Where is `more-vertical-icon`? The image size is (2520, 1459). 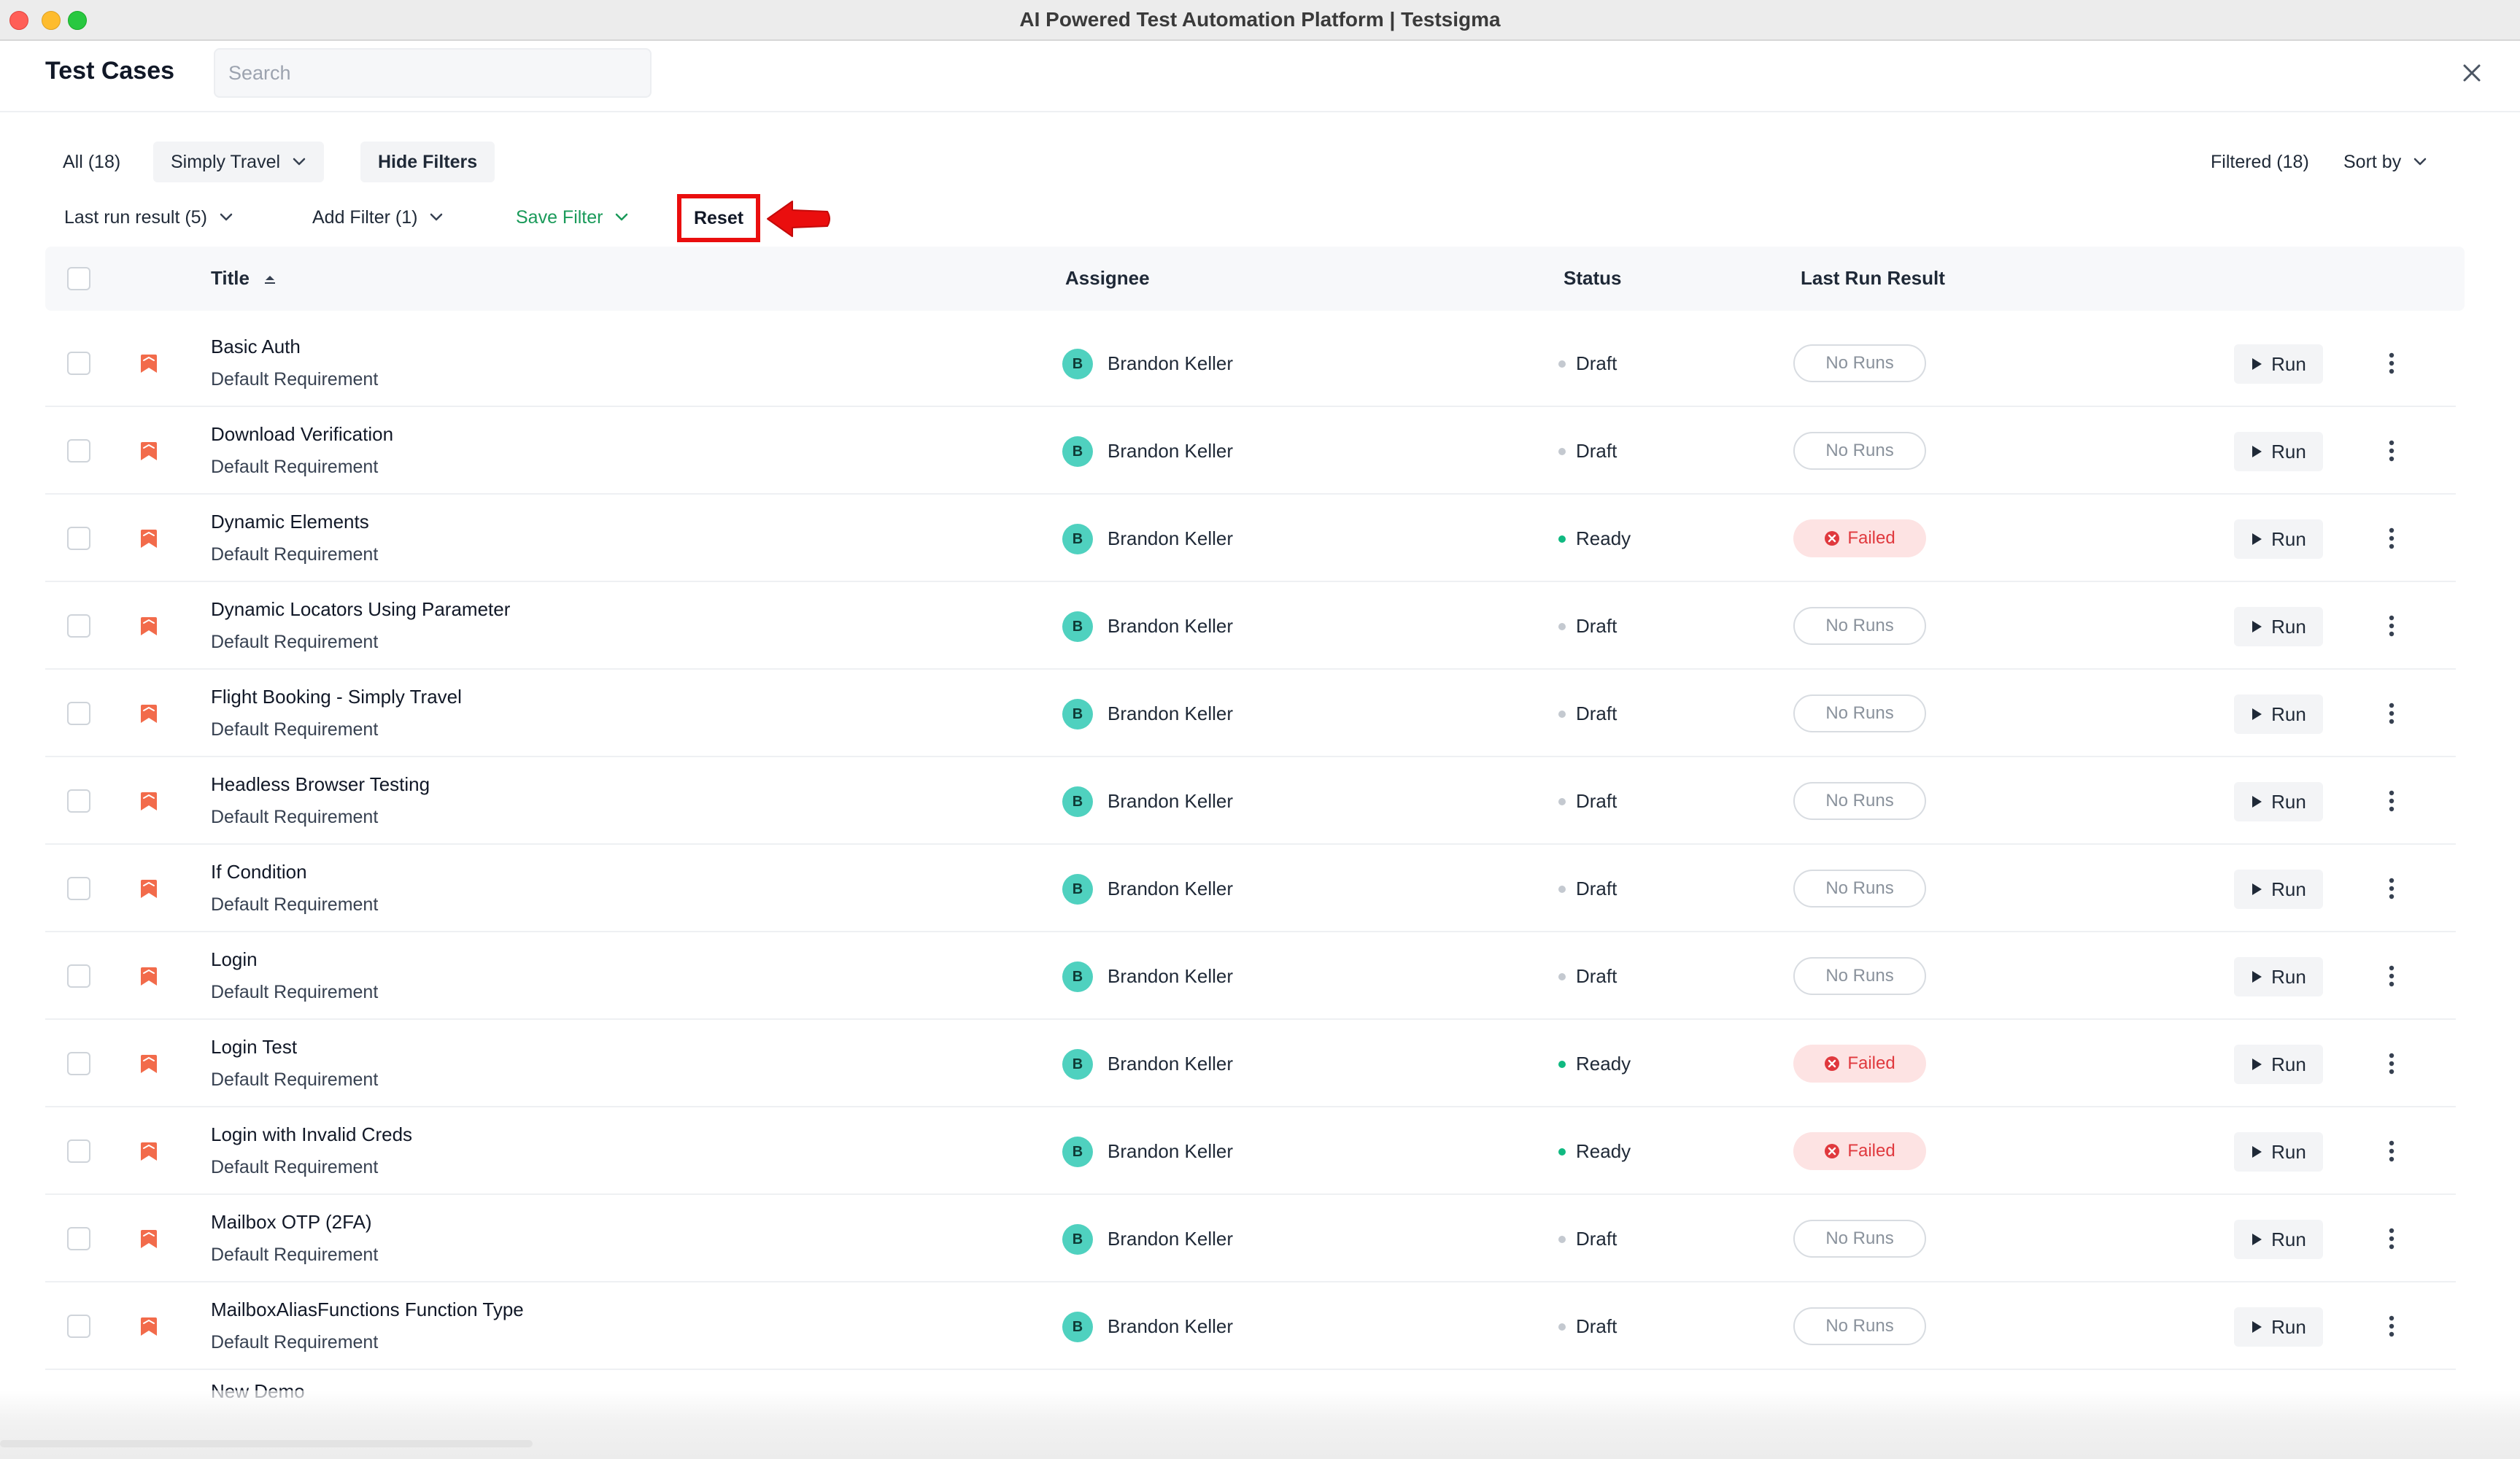
more-vertical-icon is located at coordinates (2392, 1239).